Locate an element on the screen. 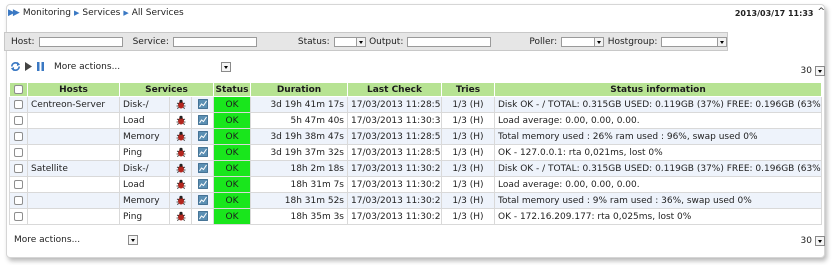  status-info-header: Status information is located at coordinates (658, 89).